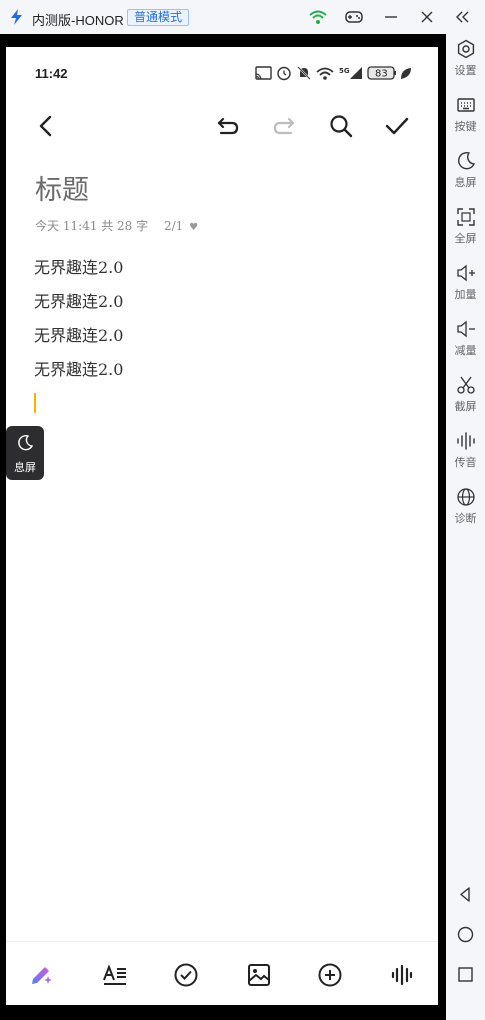 The image size is (485, 1020). I want to click on side-label: 诊断, so click(465, 519).